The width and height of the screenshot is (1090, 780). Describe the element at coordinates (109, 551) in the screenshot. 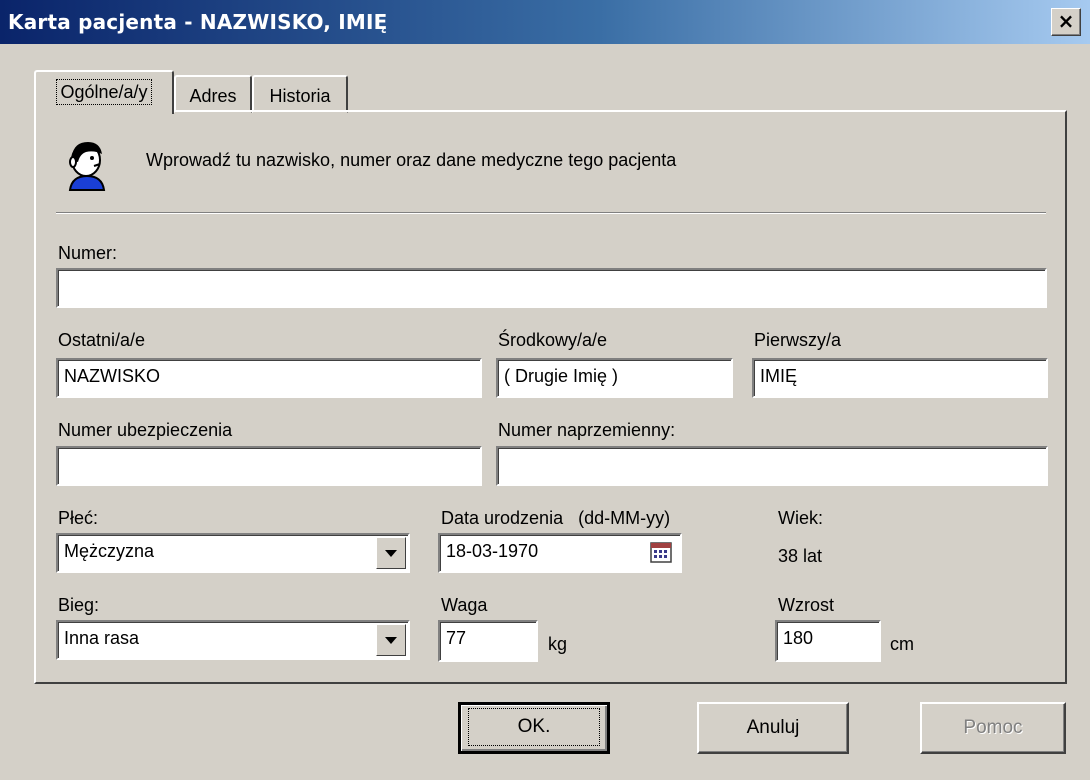

I see `gender-value: Mężczyzna` at that location.